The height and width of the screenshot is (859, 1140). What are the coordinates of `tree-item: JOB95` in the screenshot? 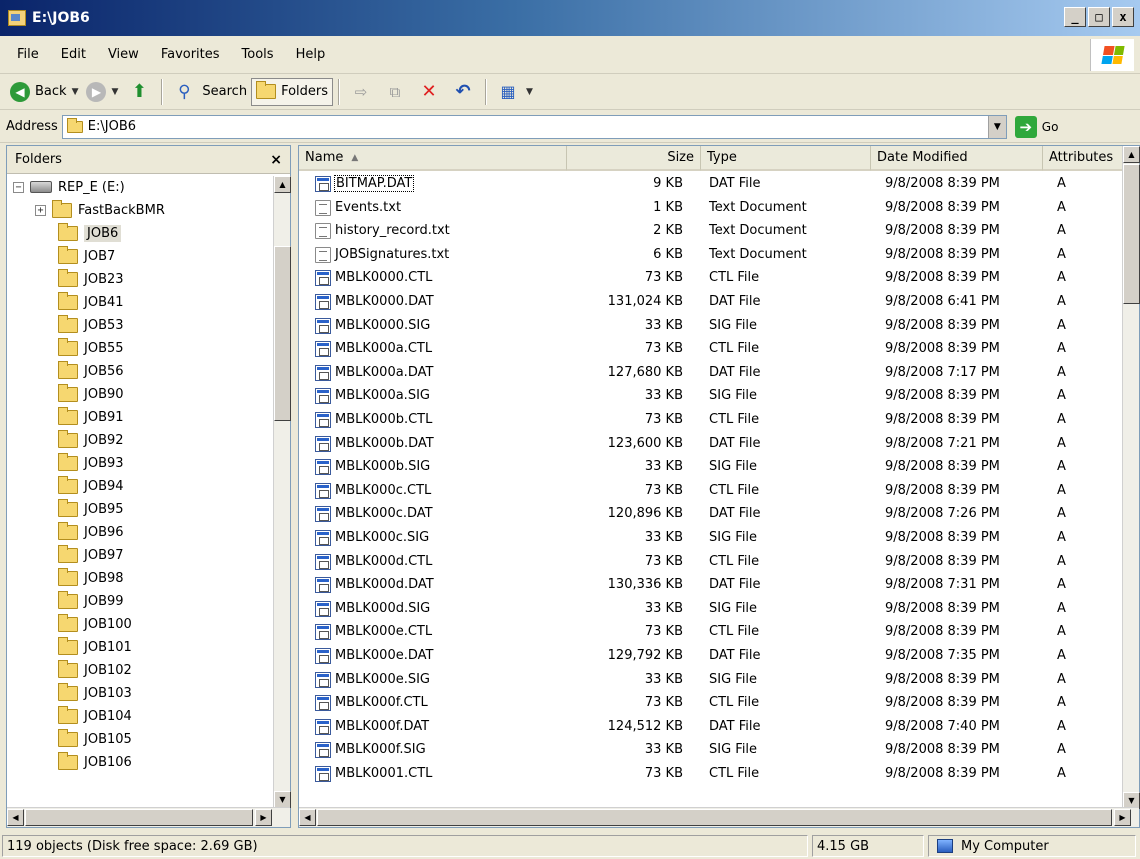 It's located at (79, 509).